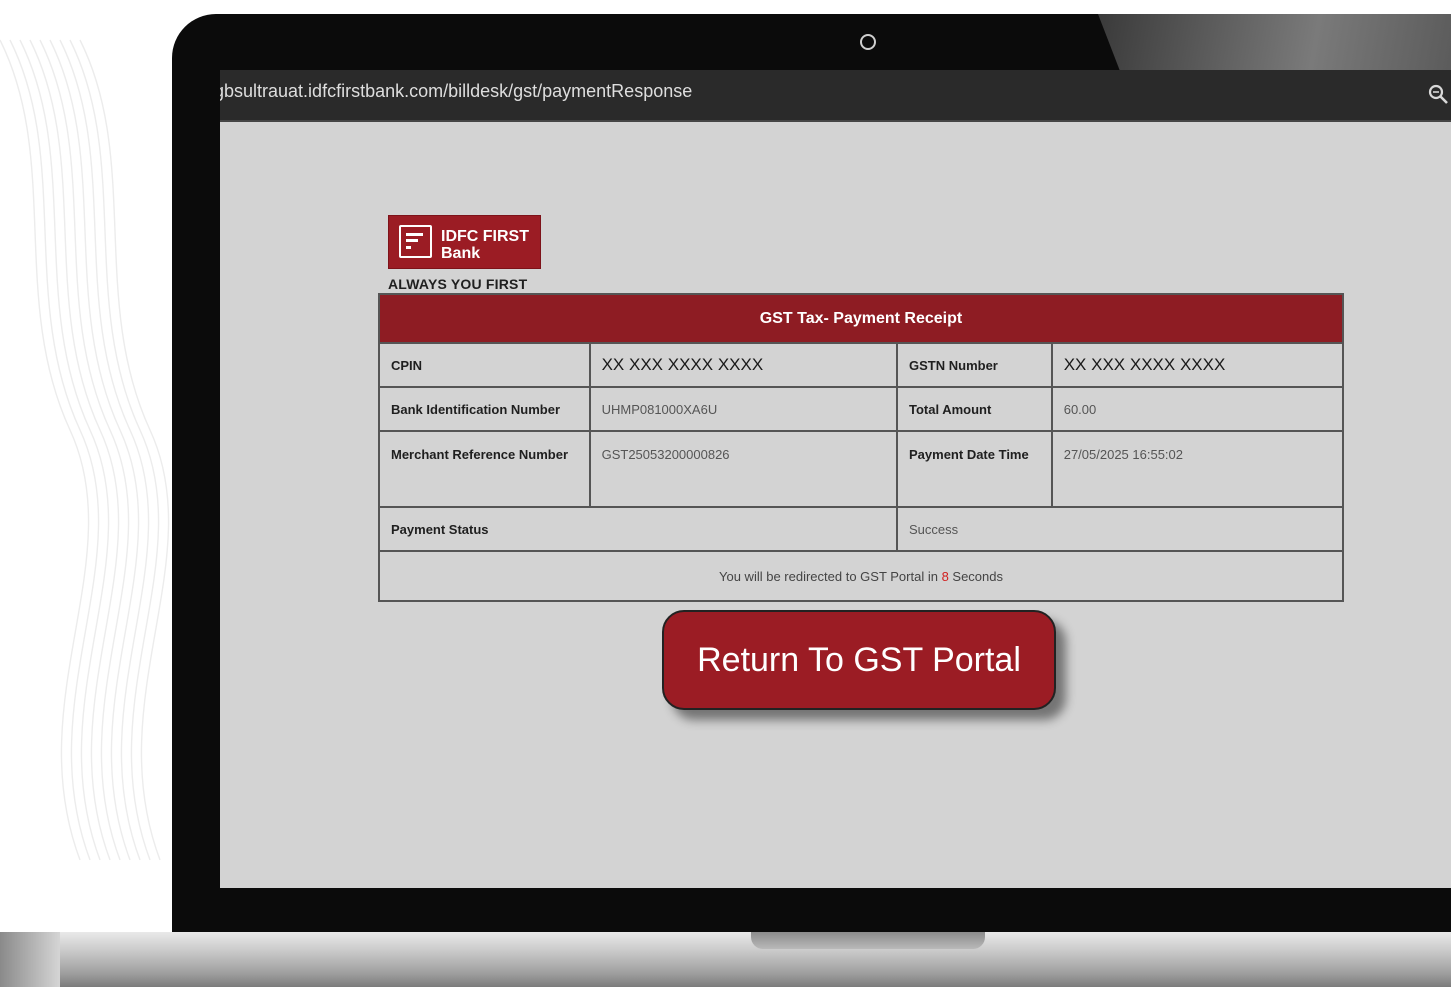 Image resolution: width=1451 pixels, height=987 pixels. I want to click on logo-wordmark: IDFC FIRST Bank, so click(485, 245).